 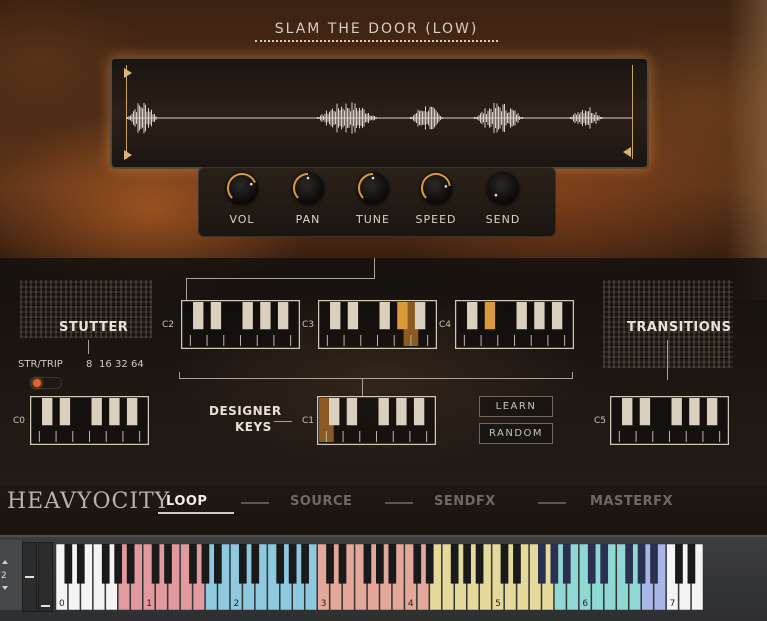 I want to click on sample-title: SLAM THE DOOR (LOW), so click(x=376, y=29).